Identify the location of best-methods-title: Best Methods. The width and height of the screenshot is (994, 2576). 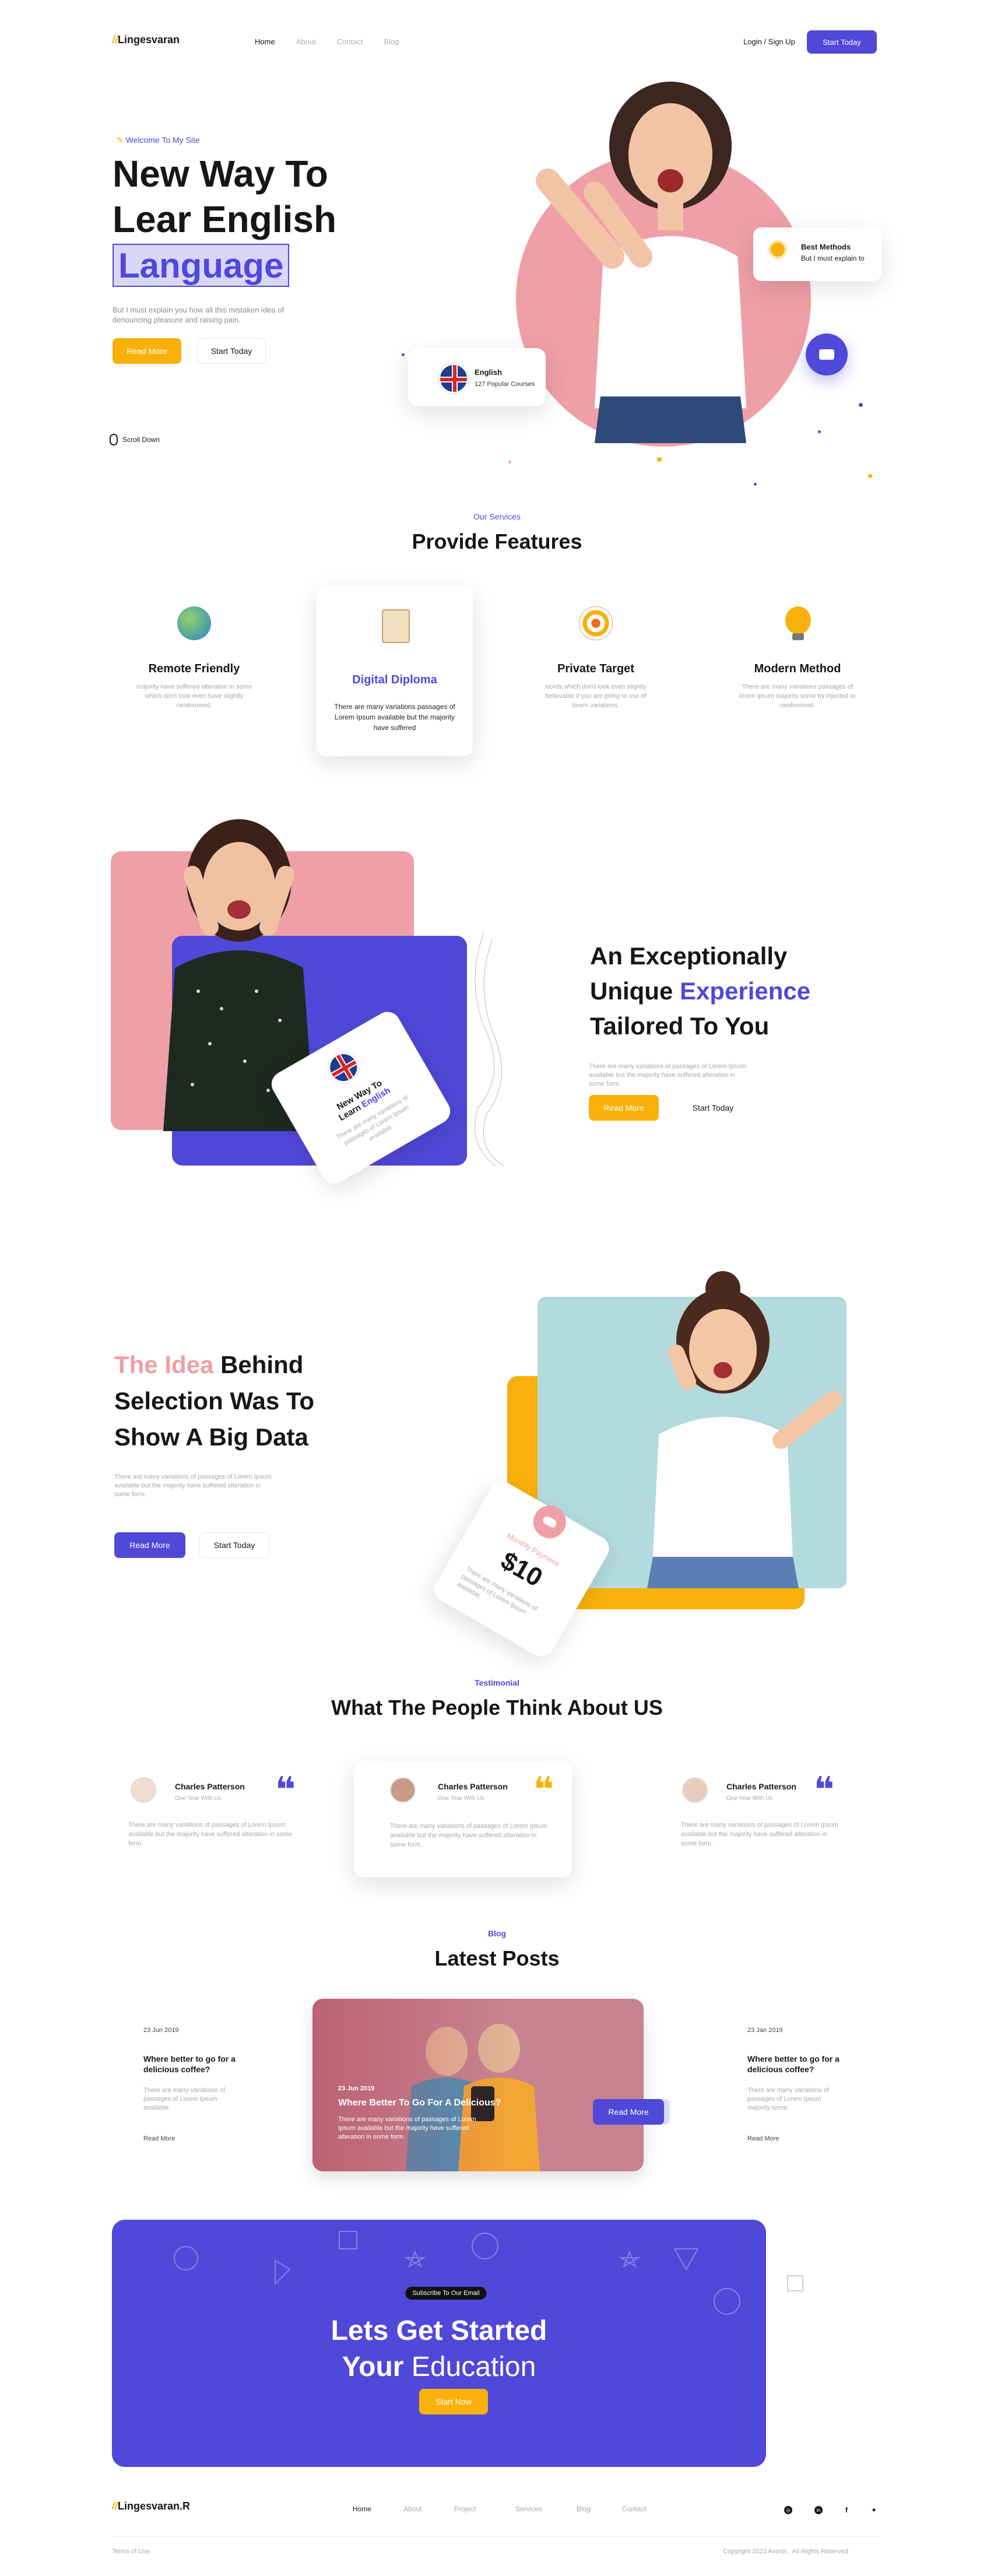
(826, 247).